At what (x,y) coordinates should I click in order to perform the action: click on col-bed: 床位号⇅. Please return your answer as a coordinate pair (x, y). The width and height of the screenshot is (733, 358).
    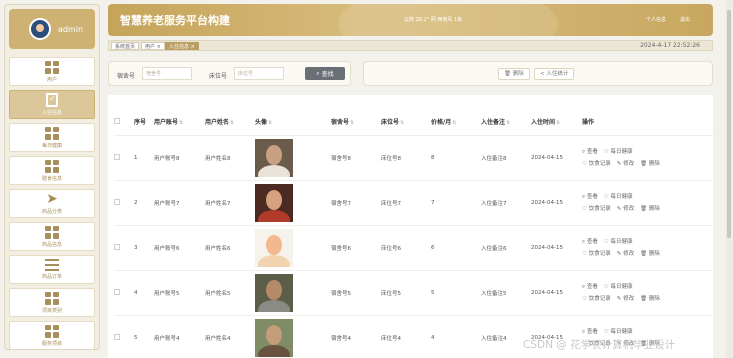
    Looking at the image, I should click on (406, 122).